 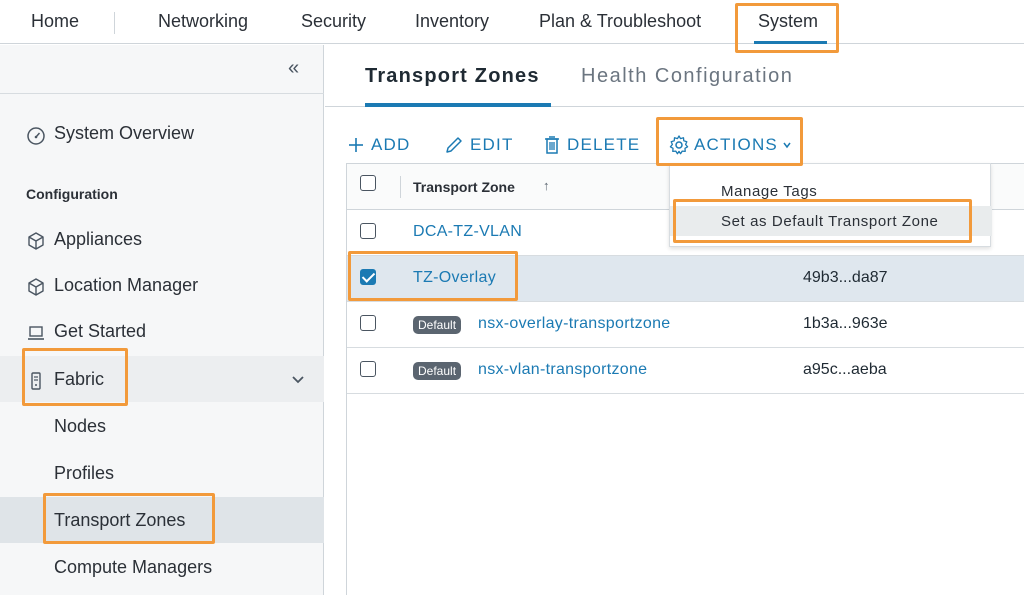 I want to click on transport-zone-id: 49b3...da87, so click(x=845, y=277).